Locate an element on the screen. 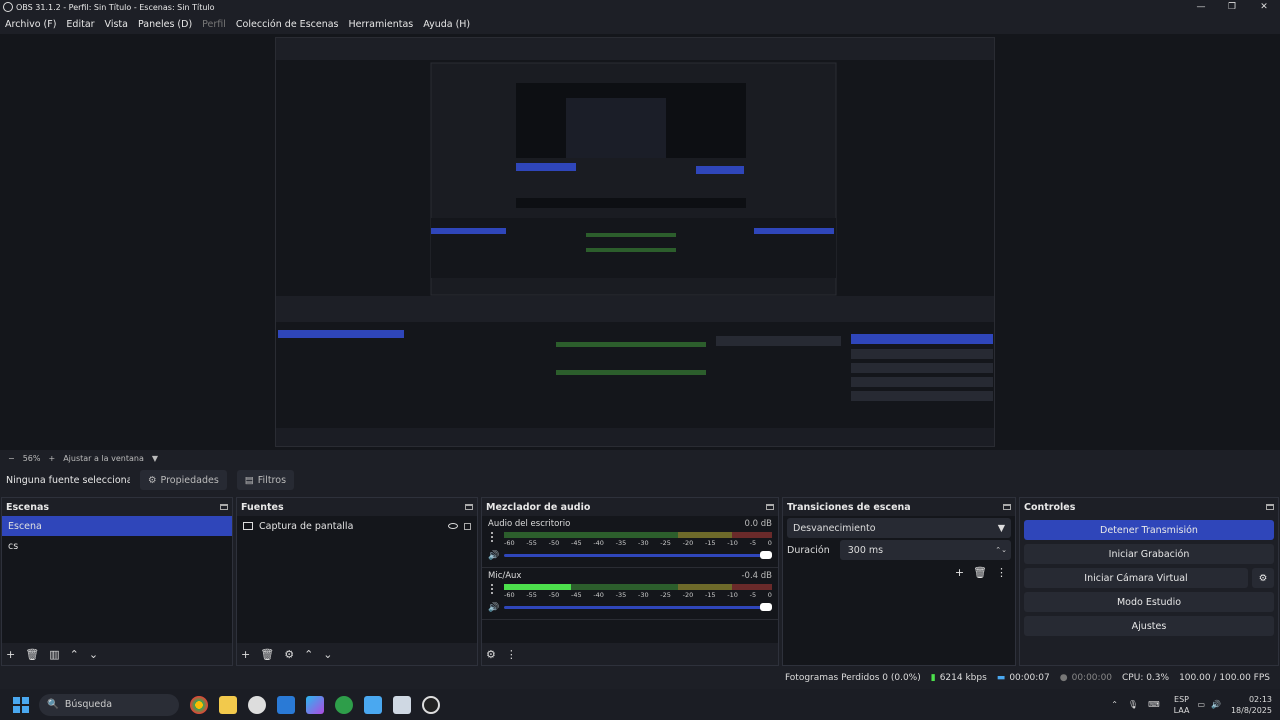  source-item: Captura de pantalla is located at coordinates (357, 526).